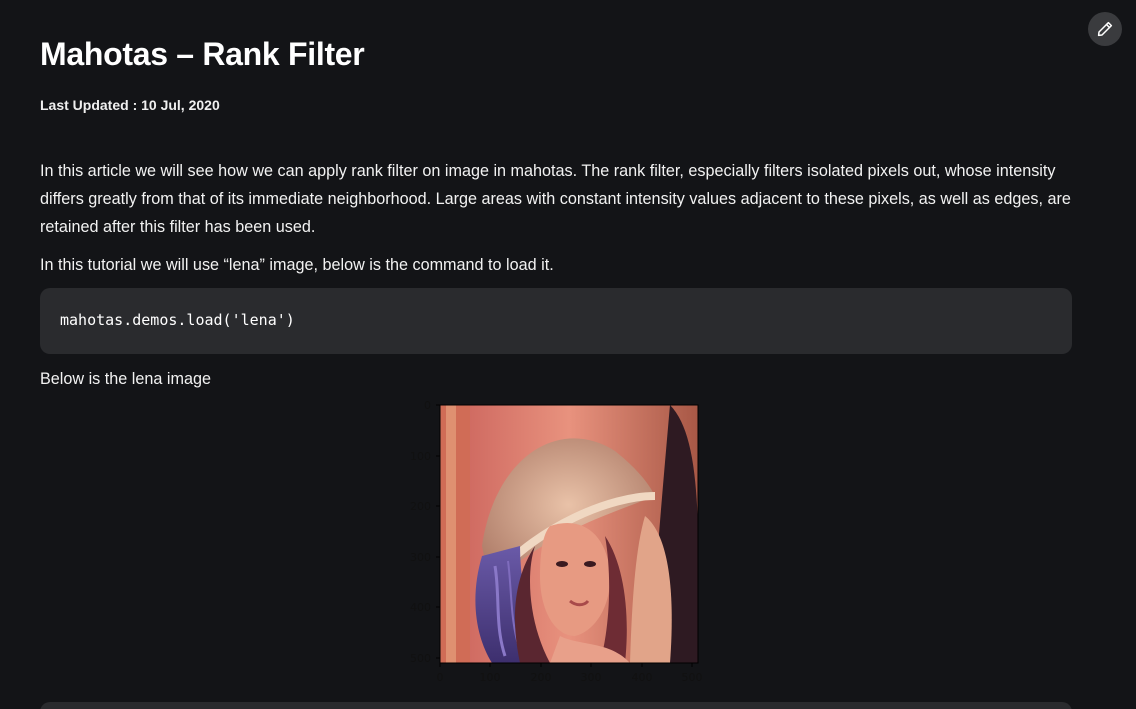 This screenshot has width=1136, height=709. What do you see at coordinates (420, 658) in the screenshot?
I see `y-tick-label: 500` at bounding box center [420, 658].